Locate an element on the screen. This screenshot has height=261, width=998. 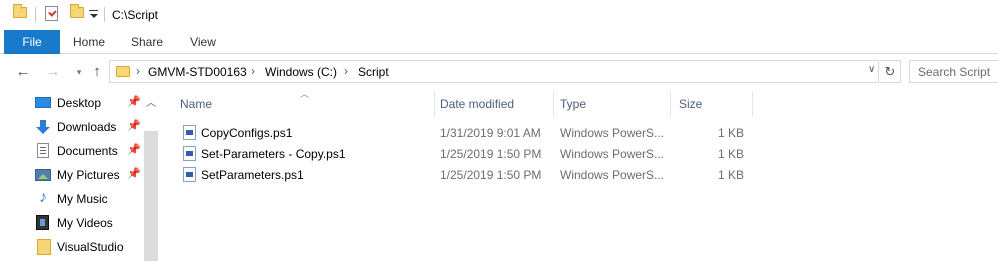
sidebar-item-label: Documents is located at coordinates (87, 151).